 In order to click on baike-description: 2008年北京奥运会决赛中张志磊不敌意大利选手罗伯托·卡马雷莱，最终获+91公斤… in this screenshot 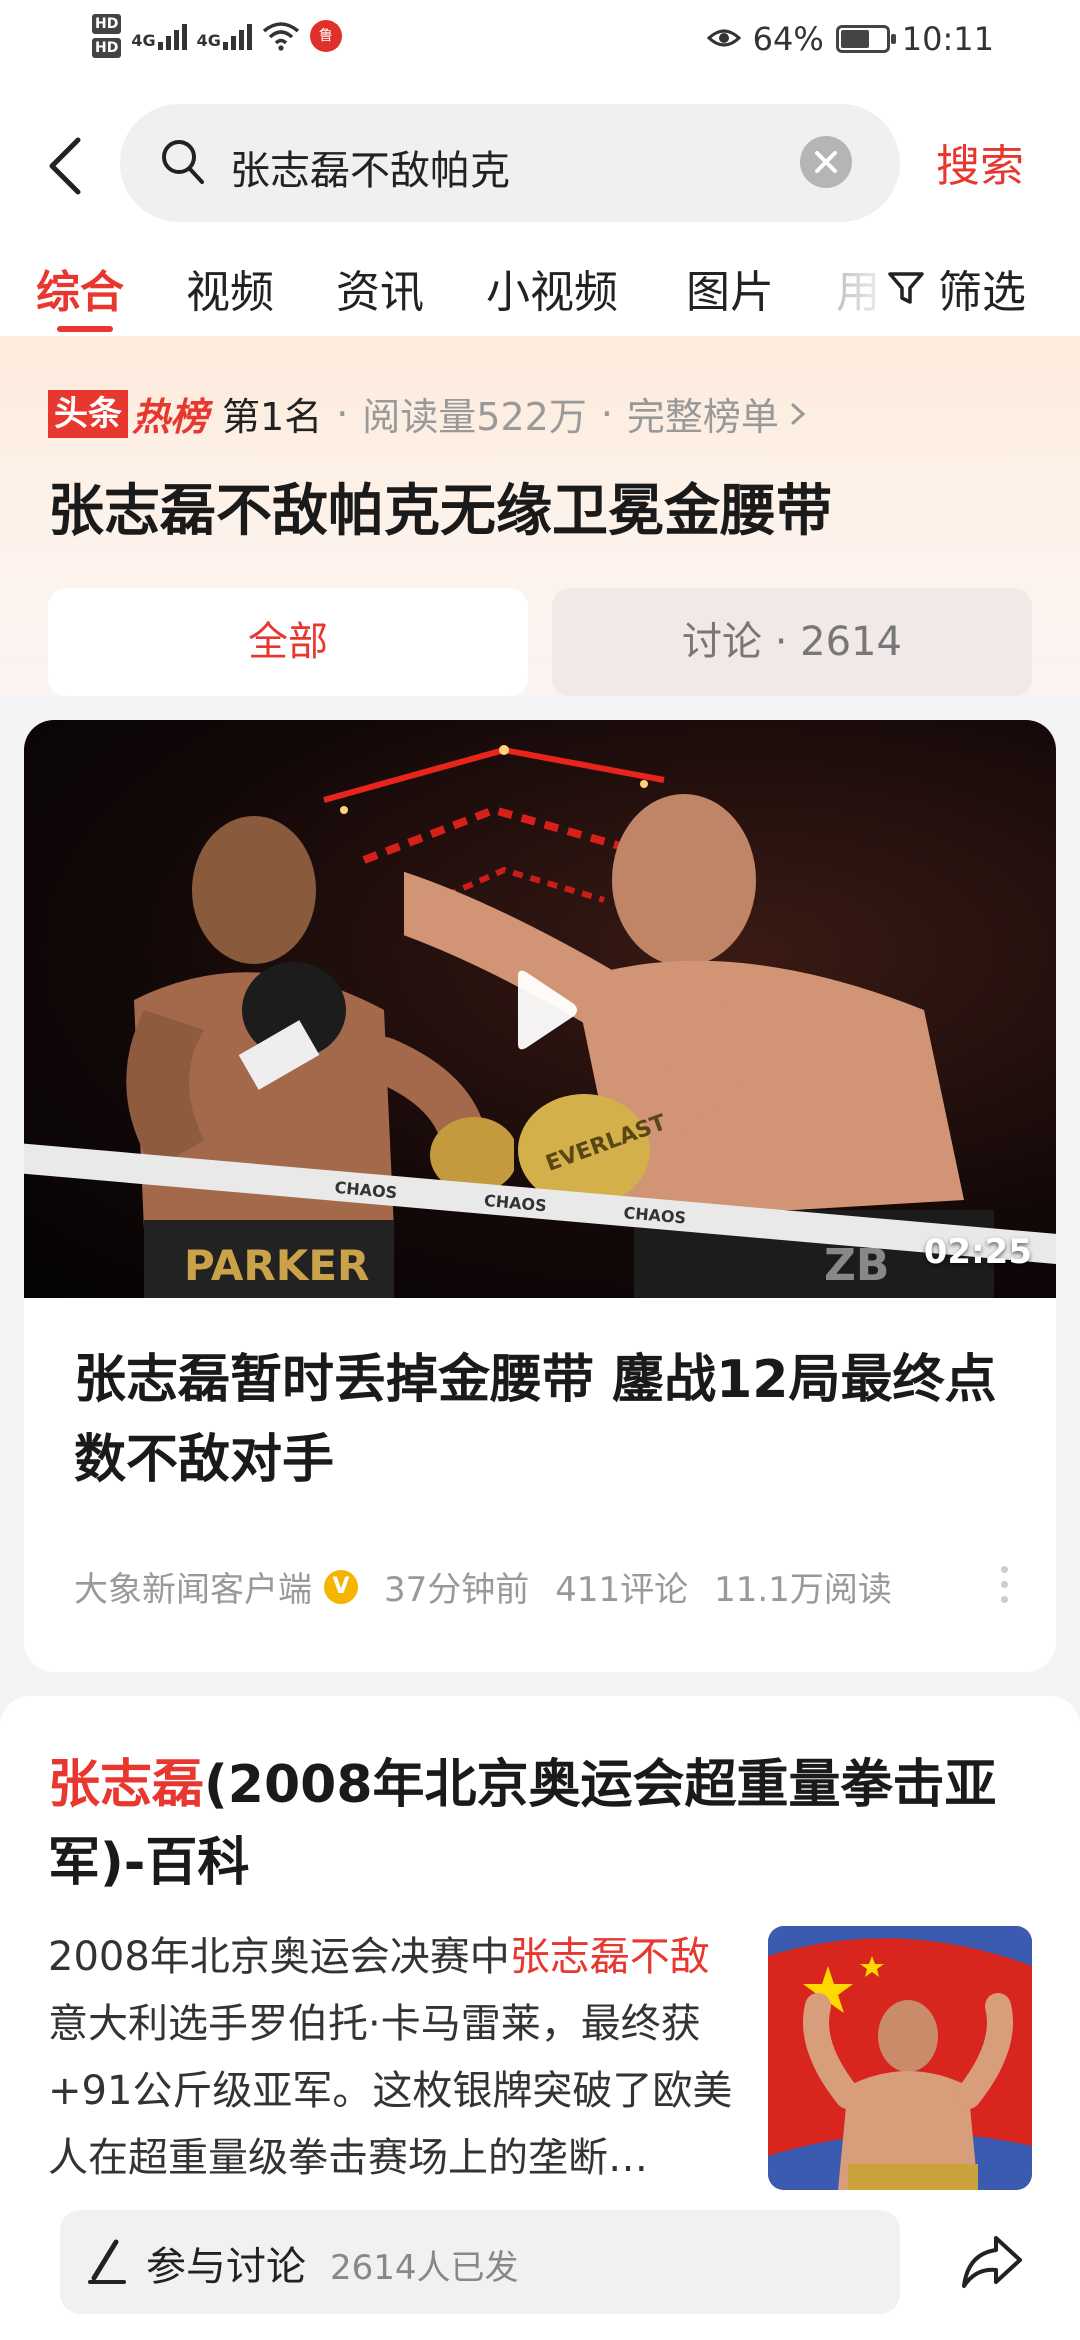, I will do `click(393, 2058)`.